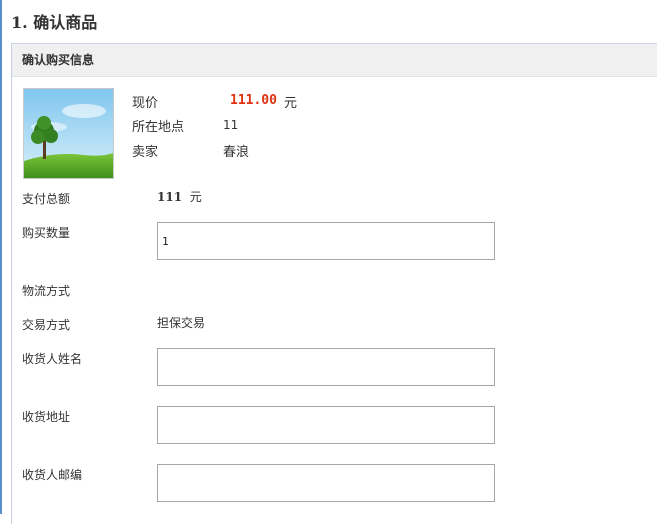 The height and width of the screenshot is (524, 657). I want to click on price-unit: 元, so click(291, 103).